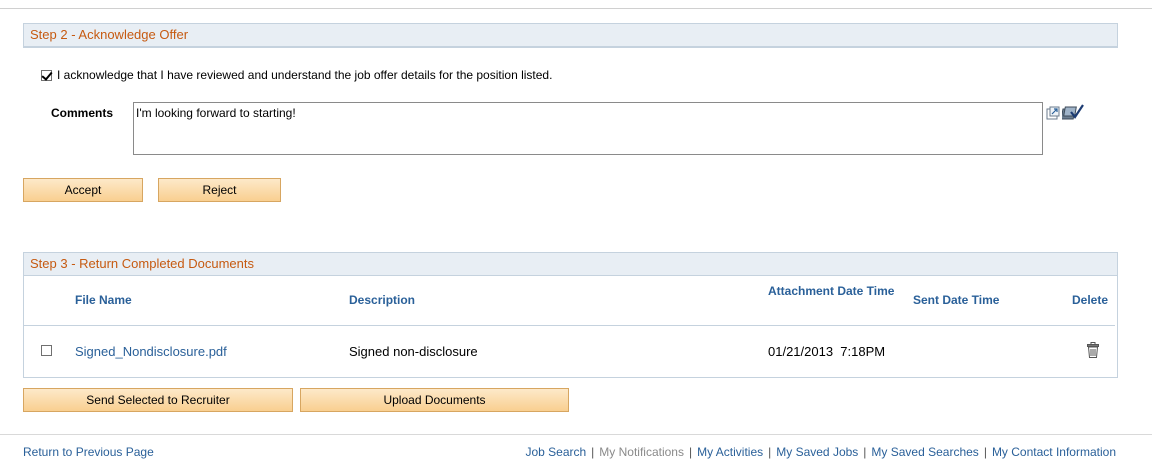  Describe the element at coordinates (555, 452) in the screenshot. I see `job-search-link: Job Search` at that location.